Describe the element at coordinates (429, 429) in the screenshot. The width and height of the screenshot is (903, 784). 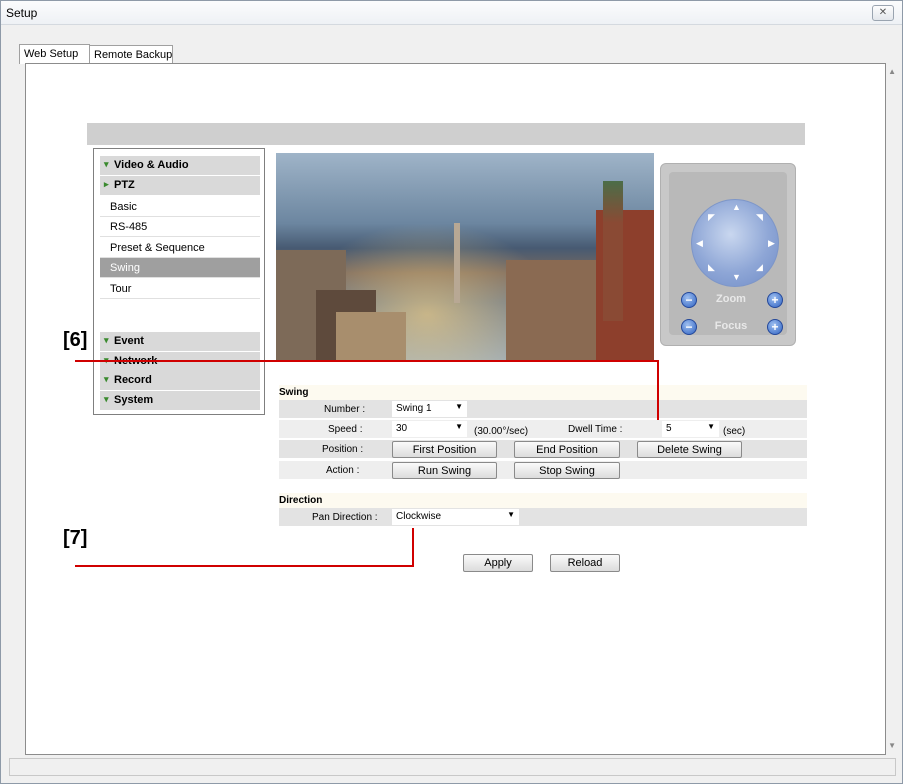
I see `swing-speed-select: 30 ▼` at that location.